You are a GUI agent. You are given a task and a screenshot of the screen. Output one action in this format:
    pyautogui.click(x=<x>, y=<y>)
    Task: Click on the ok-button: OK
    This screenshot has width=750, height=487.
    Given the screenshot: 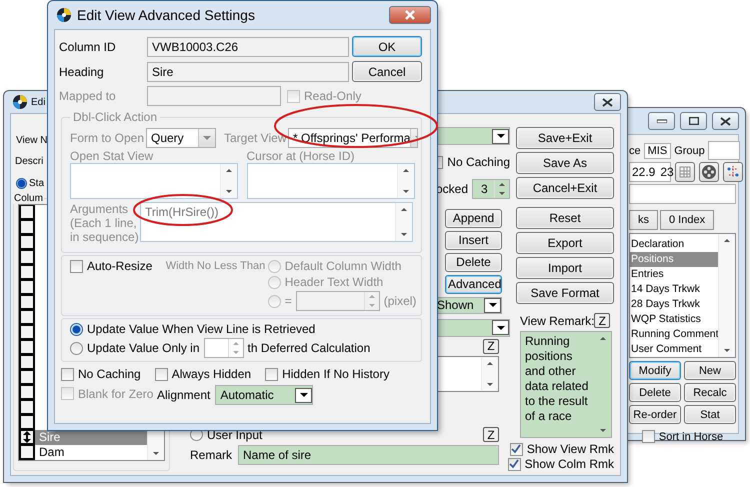 What is the action you would take?
    pyautogui.click(x=387, y=46)
    